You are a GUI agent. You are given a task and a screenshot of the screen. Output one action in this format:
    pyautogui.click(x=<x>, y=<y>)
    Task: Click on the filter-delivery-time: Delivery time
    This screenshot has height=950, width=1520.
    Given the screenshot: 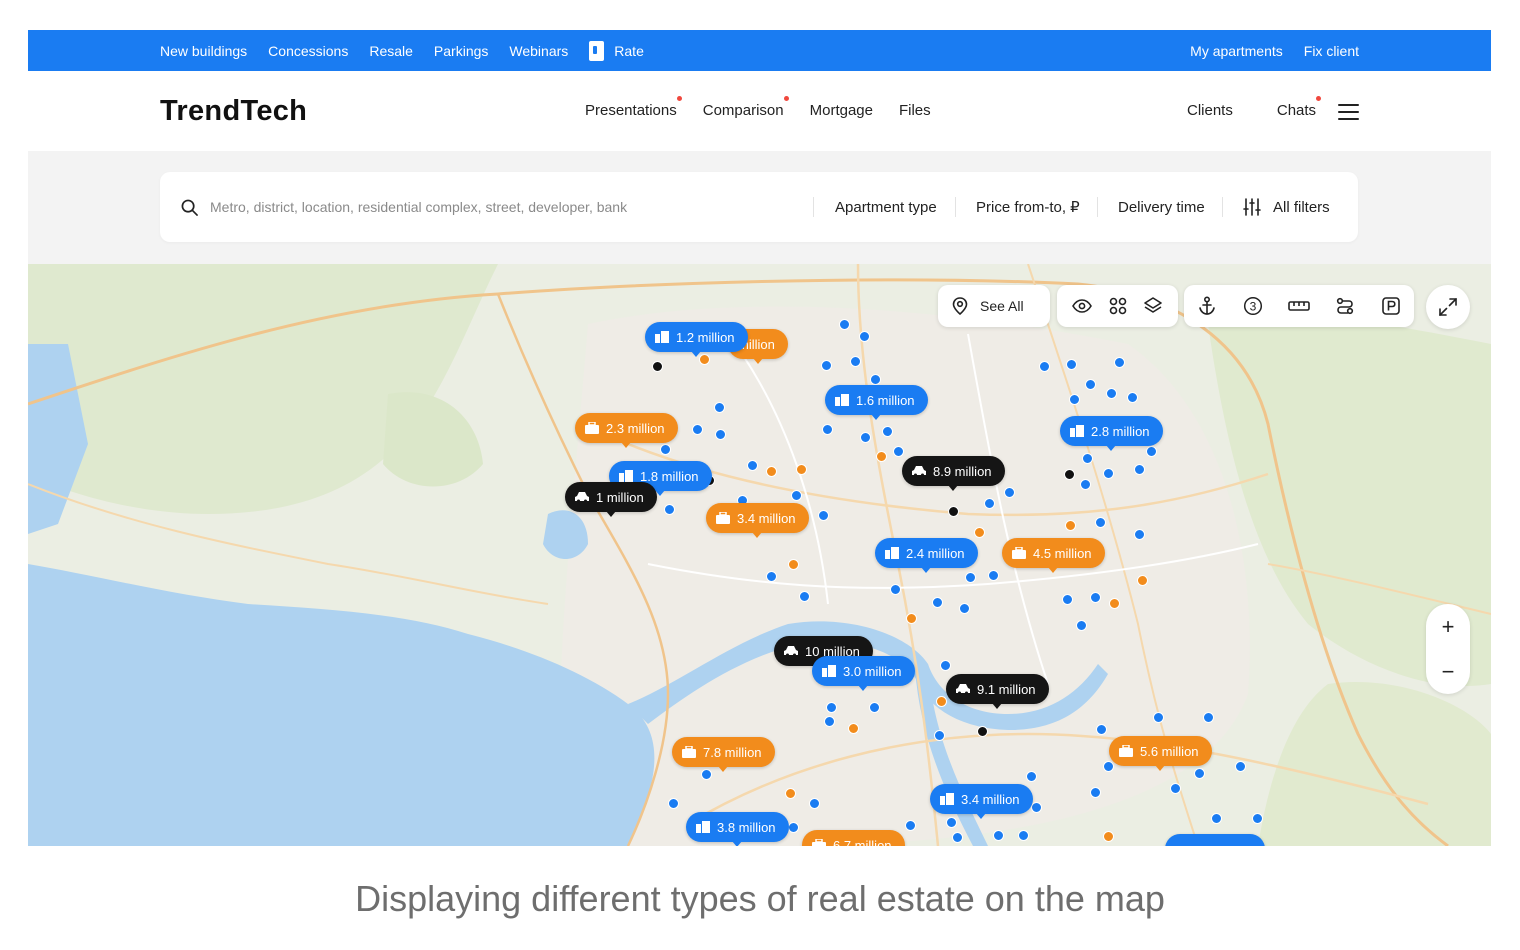 What is the action you would take?
    pyautogui.click(x=1161, y=207)
    